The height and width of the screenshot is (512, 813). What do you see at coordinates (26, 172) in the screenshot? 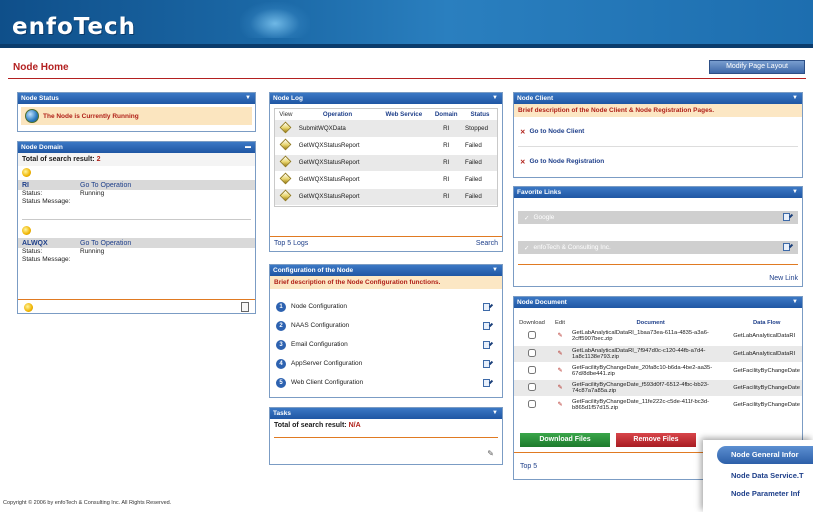
I see `domain-icon` at bounding box center [26, 172].